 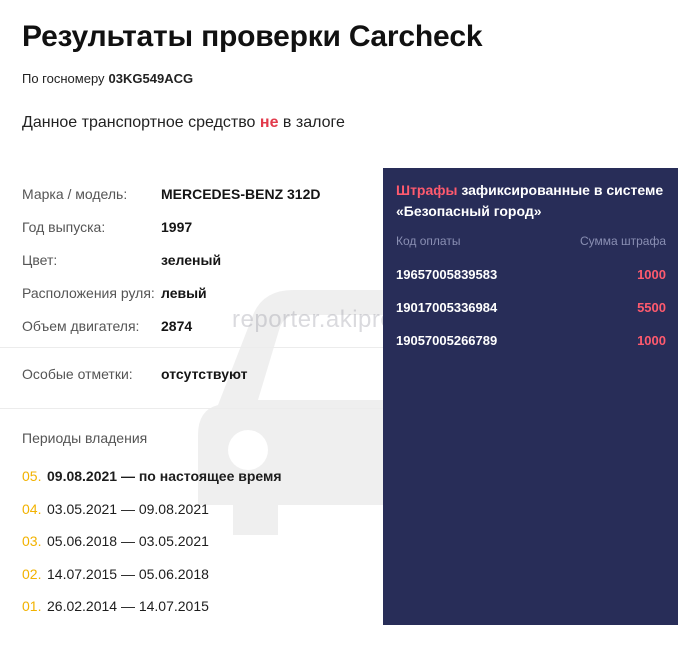 I want to click on period-range: 26.02.2014 — 14.07.2015, so click(x=128, y=606).